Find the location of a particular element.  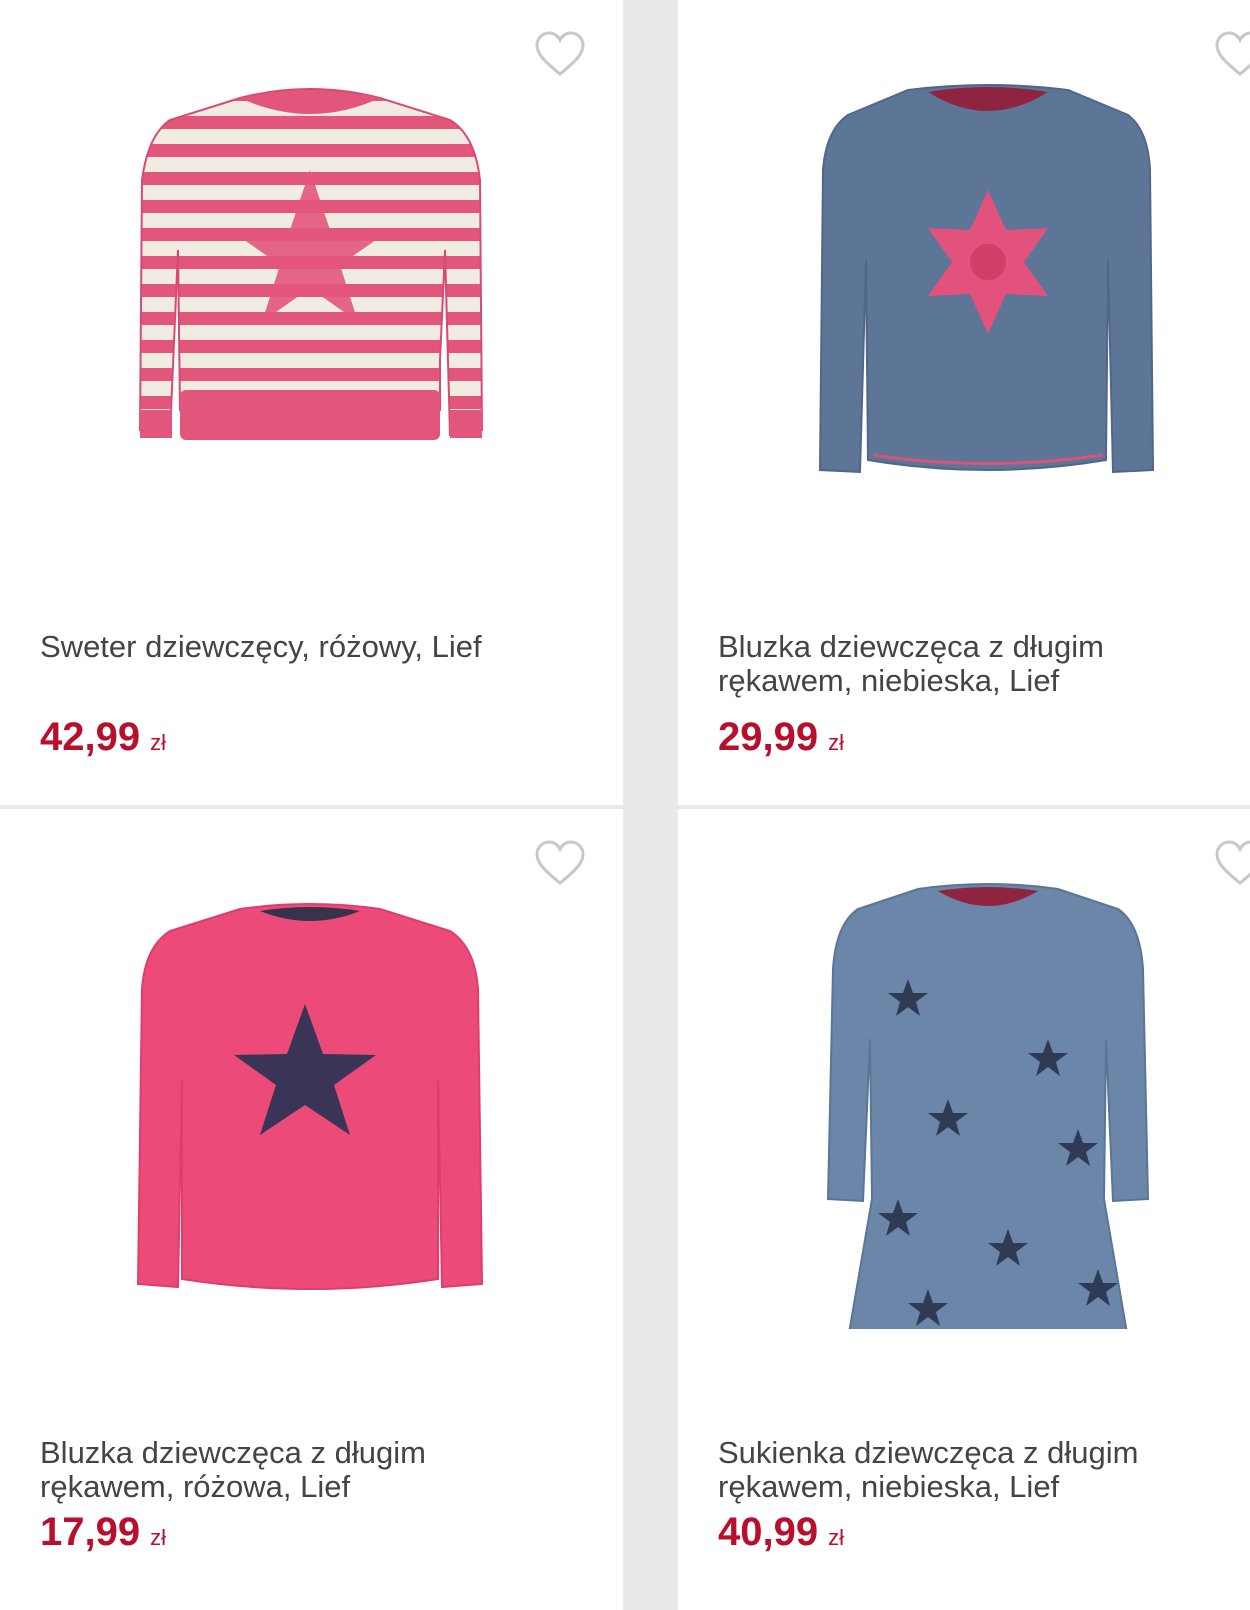

product-price: 40,99 zł is located at coordinates (781, 1535).